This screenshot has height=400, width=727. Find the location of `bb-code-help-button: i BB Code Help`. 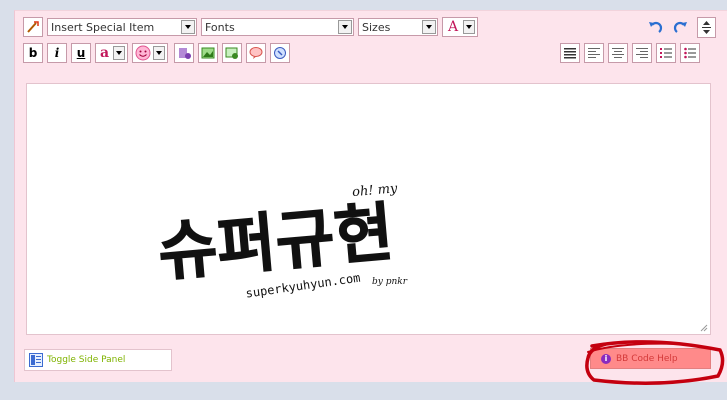

bb-code-help-button: i BB Code Help is located at coordinates (650, 358).